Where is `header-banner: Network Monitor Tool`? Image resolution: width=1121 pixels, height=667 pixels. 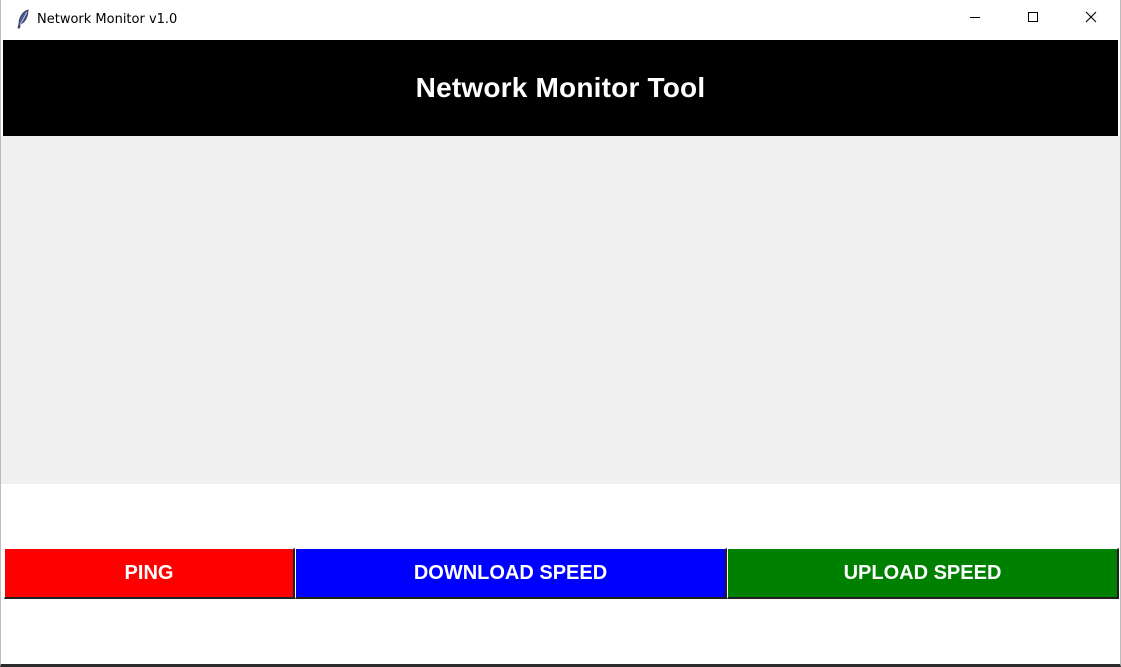 header-banner: Network Monitor Tool is located at coordinates (560, 88).